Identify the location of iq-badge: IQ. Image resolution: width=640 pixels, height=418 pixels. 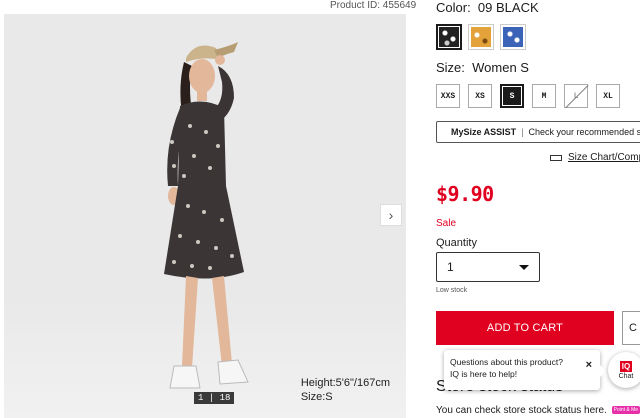
(626, 366).